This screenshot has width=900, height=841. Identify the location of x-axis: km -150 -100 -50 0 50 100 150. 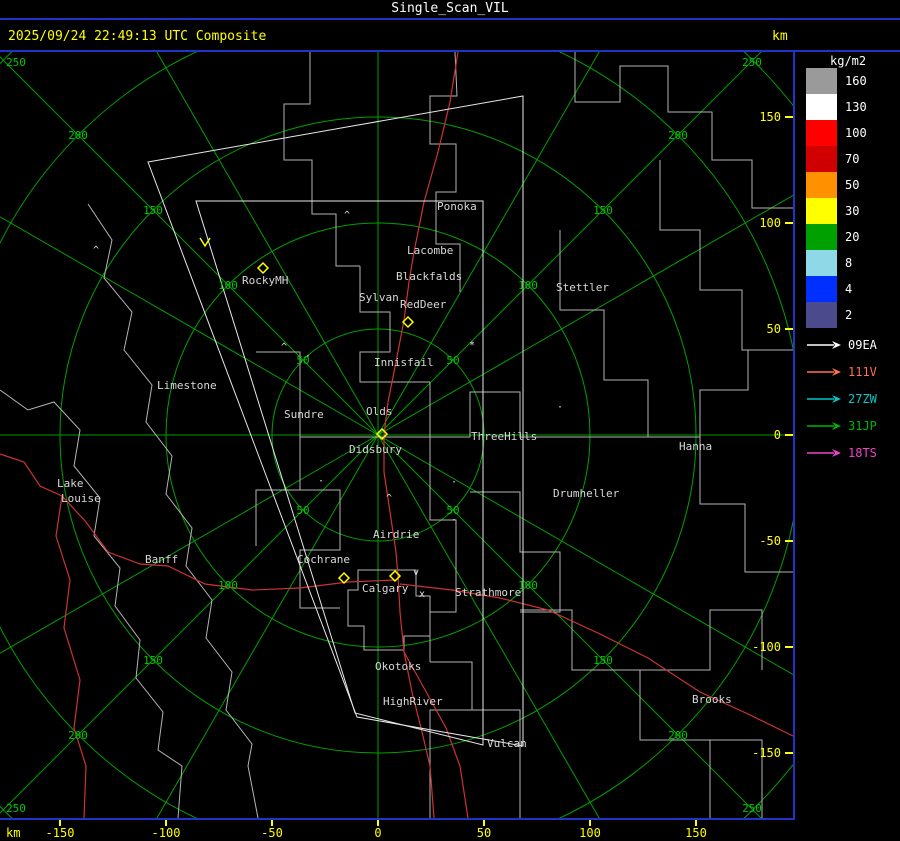
(450, 829).